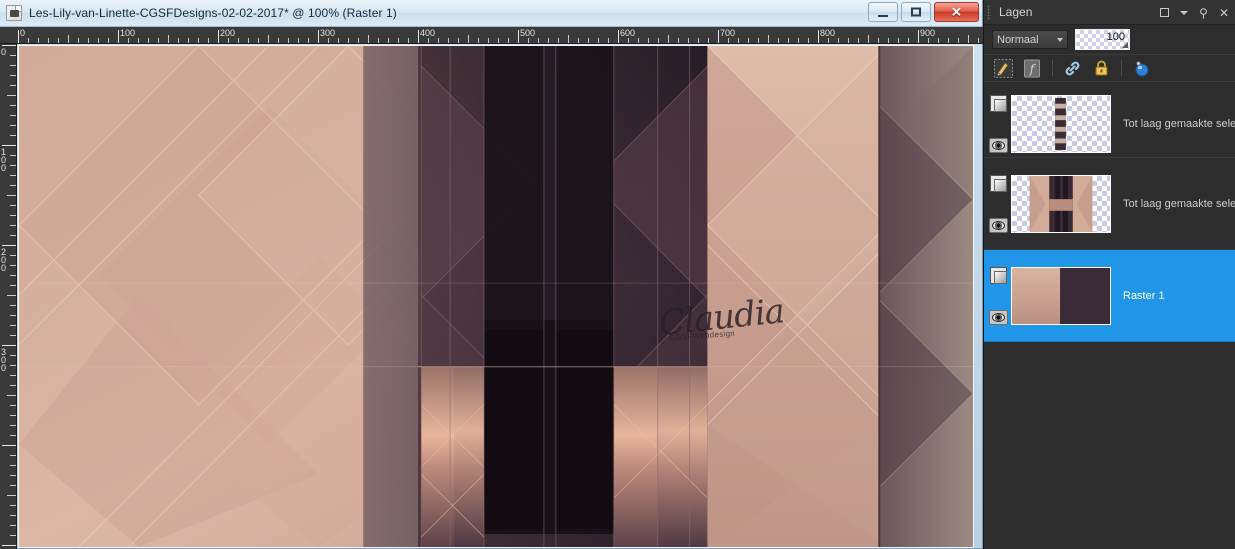 The width and height of the screenshot is (1235, 549). Describe the element at coordinates (1003, 68) in the screenshot. I see `selection-brush-icon` at that location.